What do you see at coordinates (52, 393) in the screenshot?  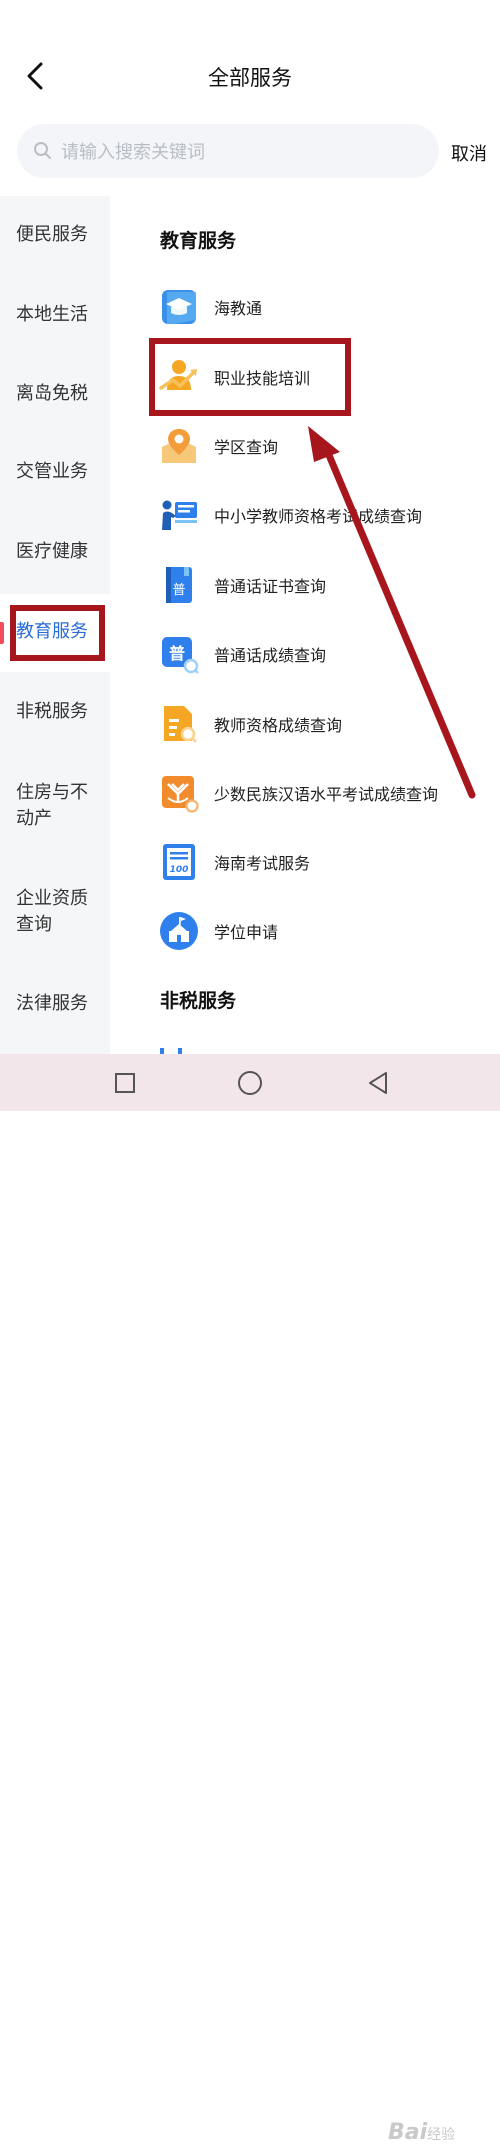 I see `sidebar-item-label: 离岛免税` at bounding box center [52, 393].